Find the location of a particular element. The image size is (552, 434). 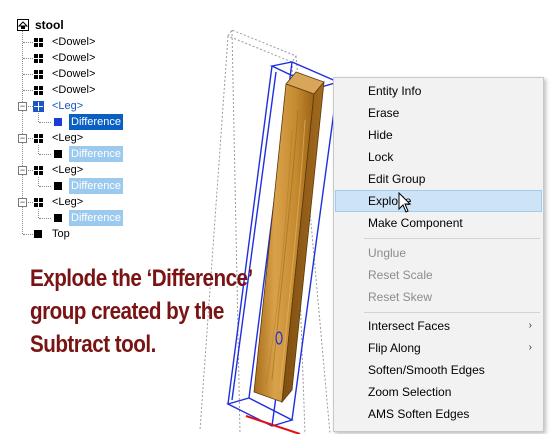

menu-item-label: Entity Info is located at coordinates (395, 91).